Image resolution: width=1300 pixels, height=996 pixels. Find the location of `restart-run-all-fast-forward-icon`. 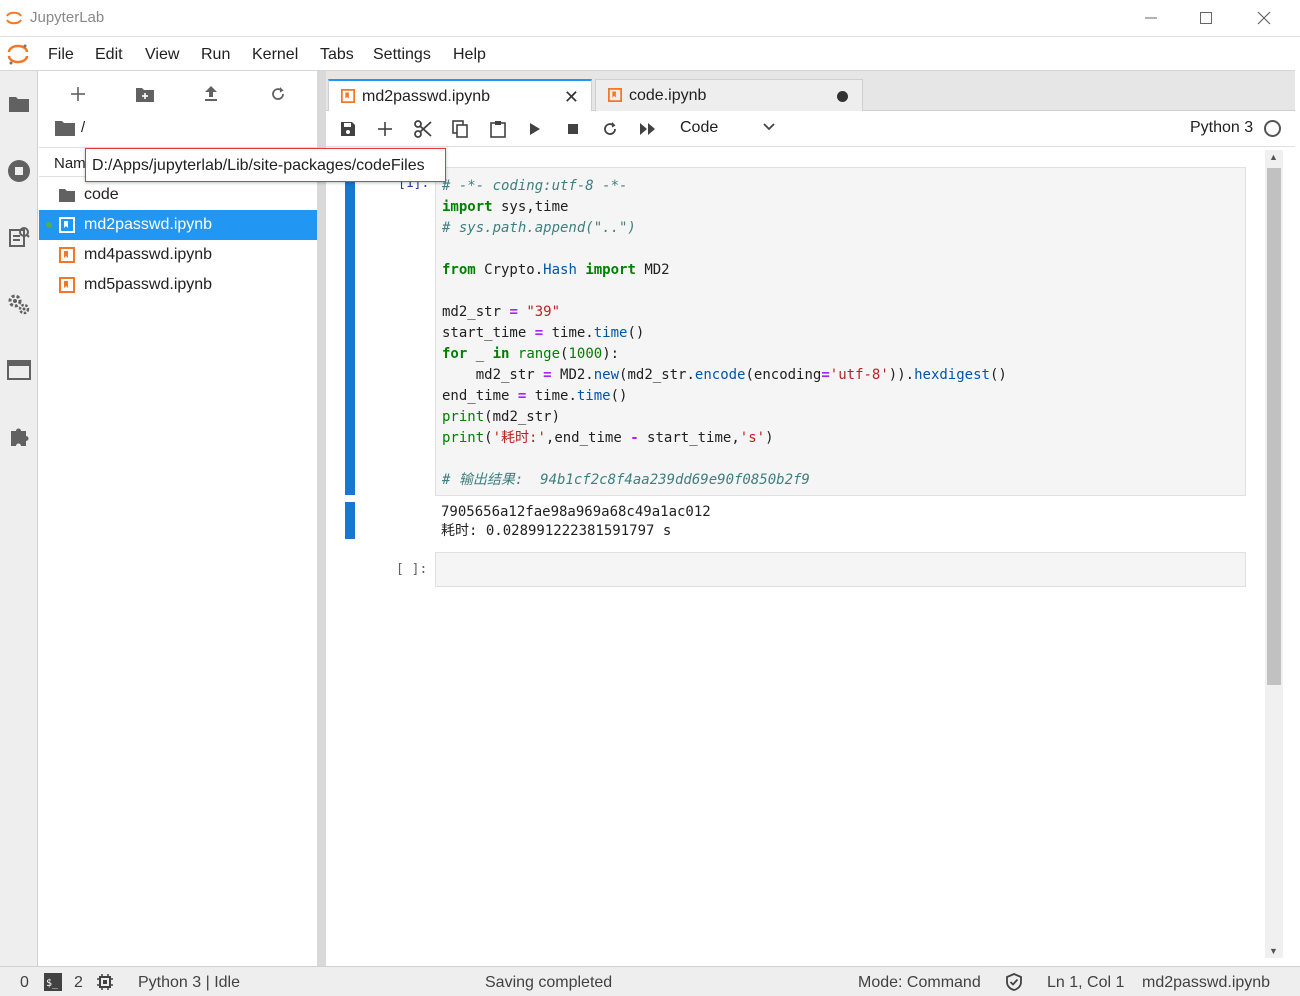

restart-run-all-fast-forward-icon is located at coordinates (648, 129).